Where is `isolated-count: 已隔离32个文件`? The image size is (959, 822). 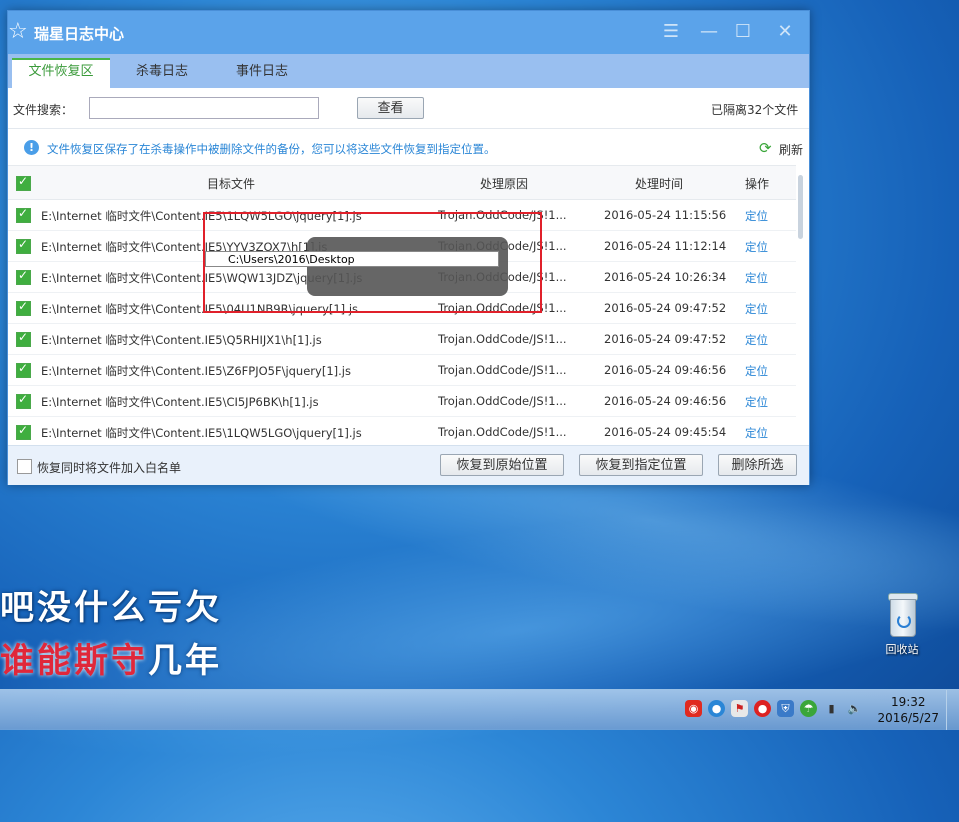 isolated-count: 已隔离32个文件 is located at coordinates (755, 110).